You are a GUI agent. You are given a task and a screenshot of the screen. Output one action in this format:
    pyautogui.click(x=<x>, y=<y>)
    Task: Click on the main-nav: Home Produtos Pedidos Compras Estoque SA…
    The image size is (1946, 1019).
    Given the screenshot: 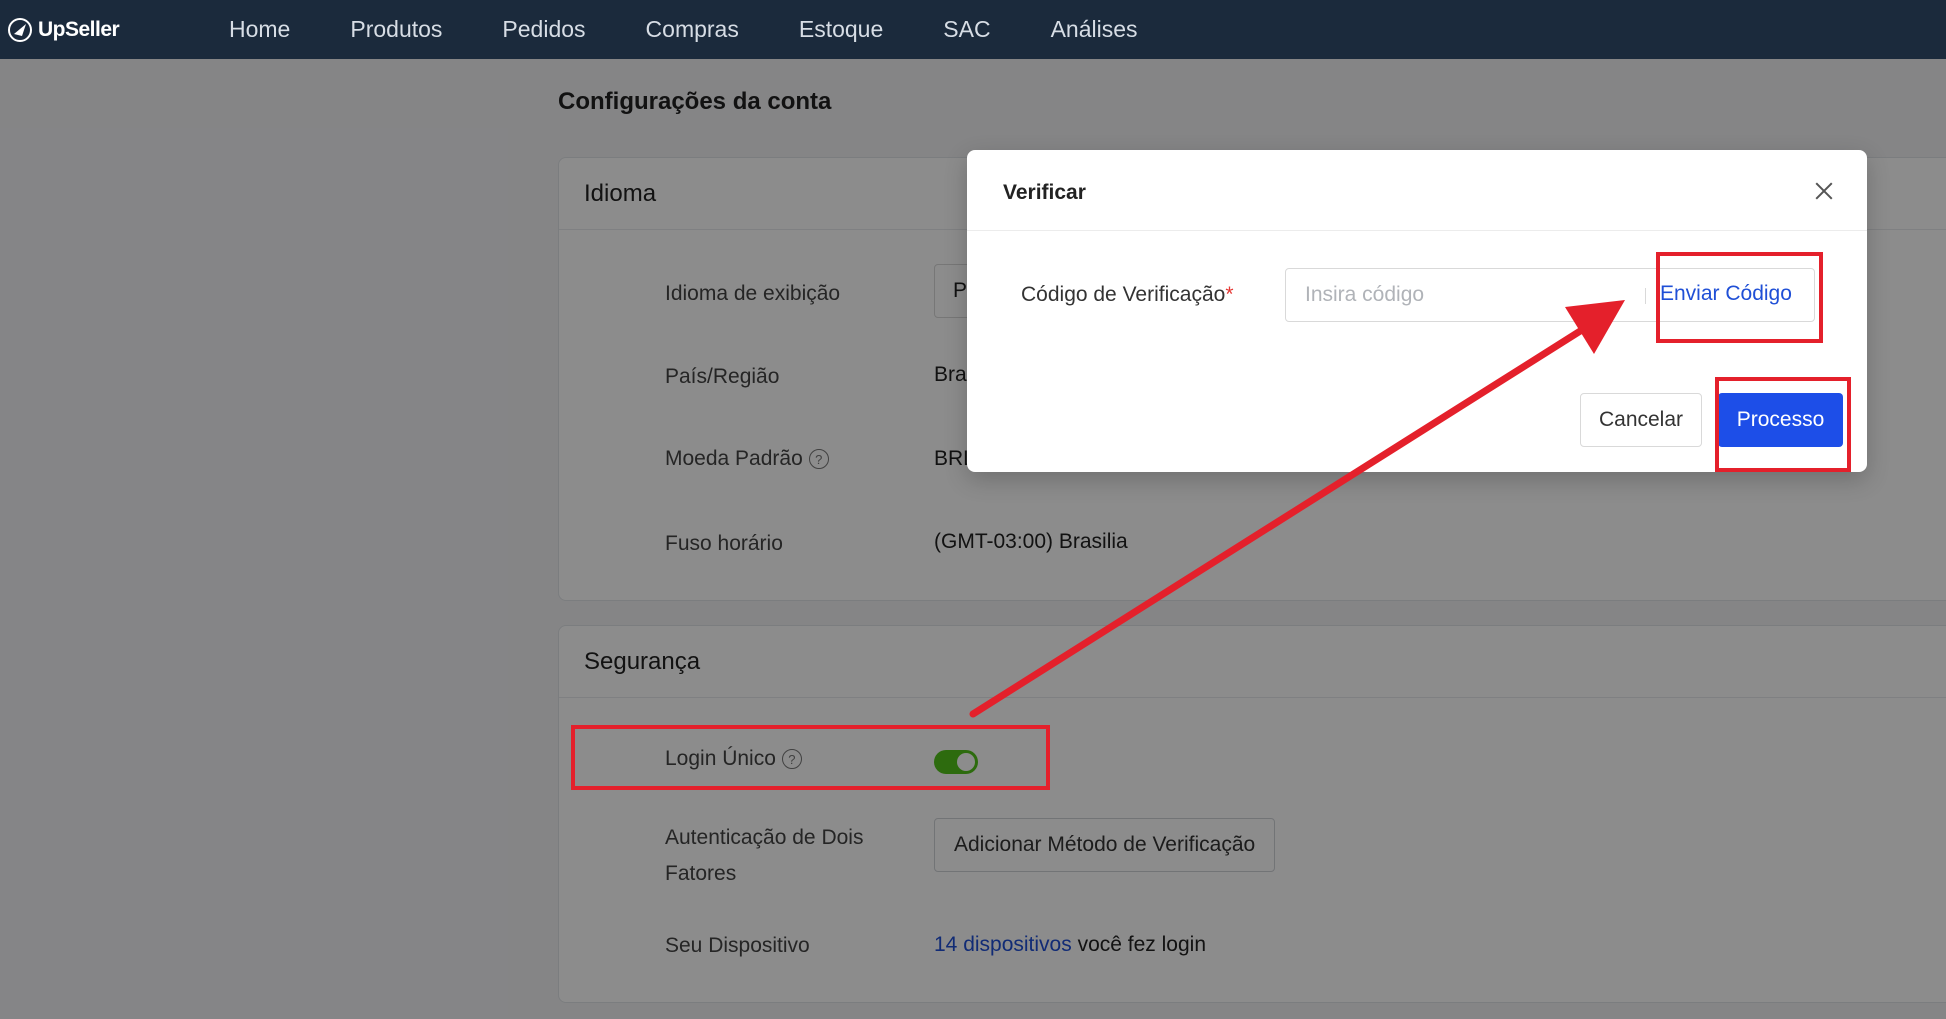 What is the action you would take?
    pyautogui.click(x=683, y=29)
    